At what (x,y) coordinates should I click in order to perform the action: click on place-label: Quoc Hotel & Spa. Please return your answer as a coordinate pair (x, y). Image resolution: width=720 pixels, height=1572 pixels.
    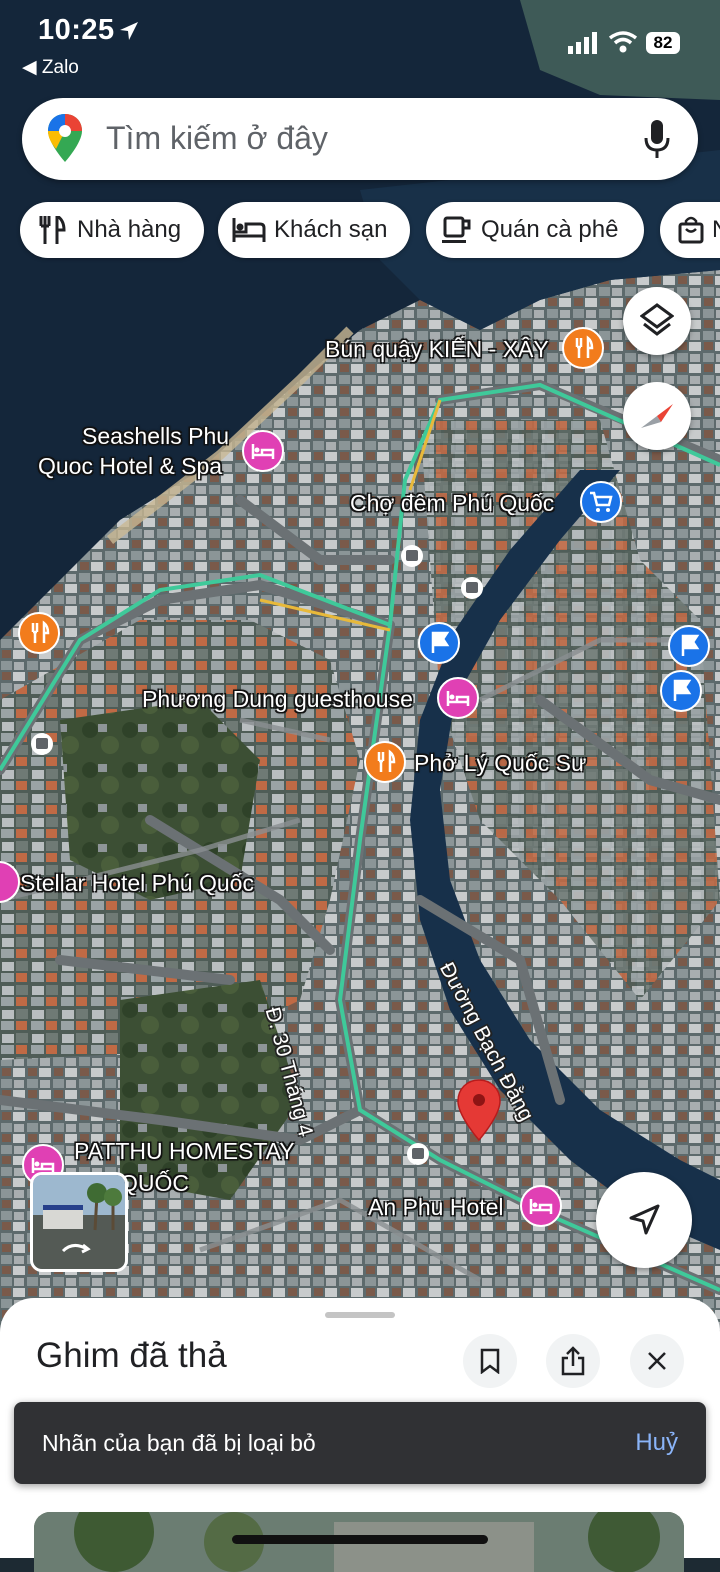
    Looking at the image, I should click on (130, 466).